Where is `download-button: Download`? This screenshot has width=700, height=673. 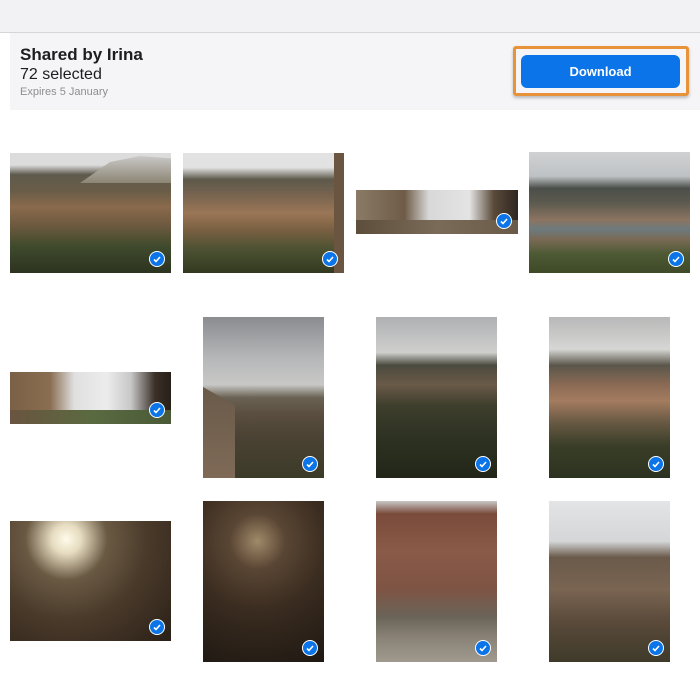 download-button: Download is located at coordinates (600, 71).